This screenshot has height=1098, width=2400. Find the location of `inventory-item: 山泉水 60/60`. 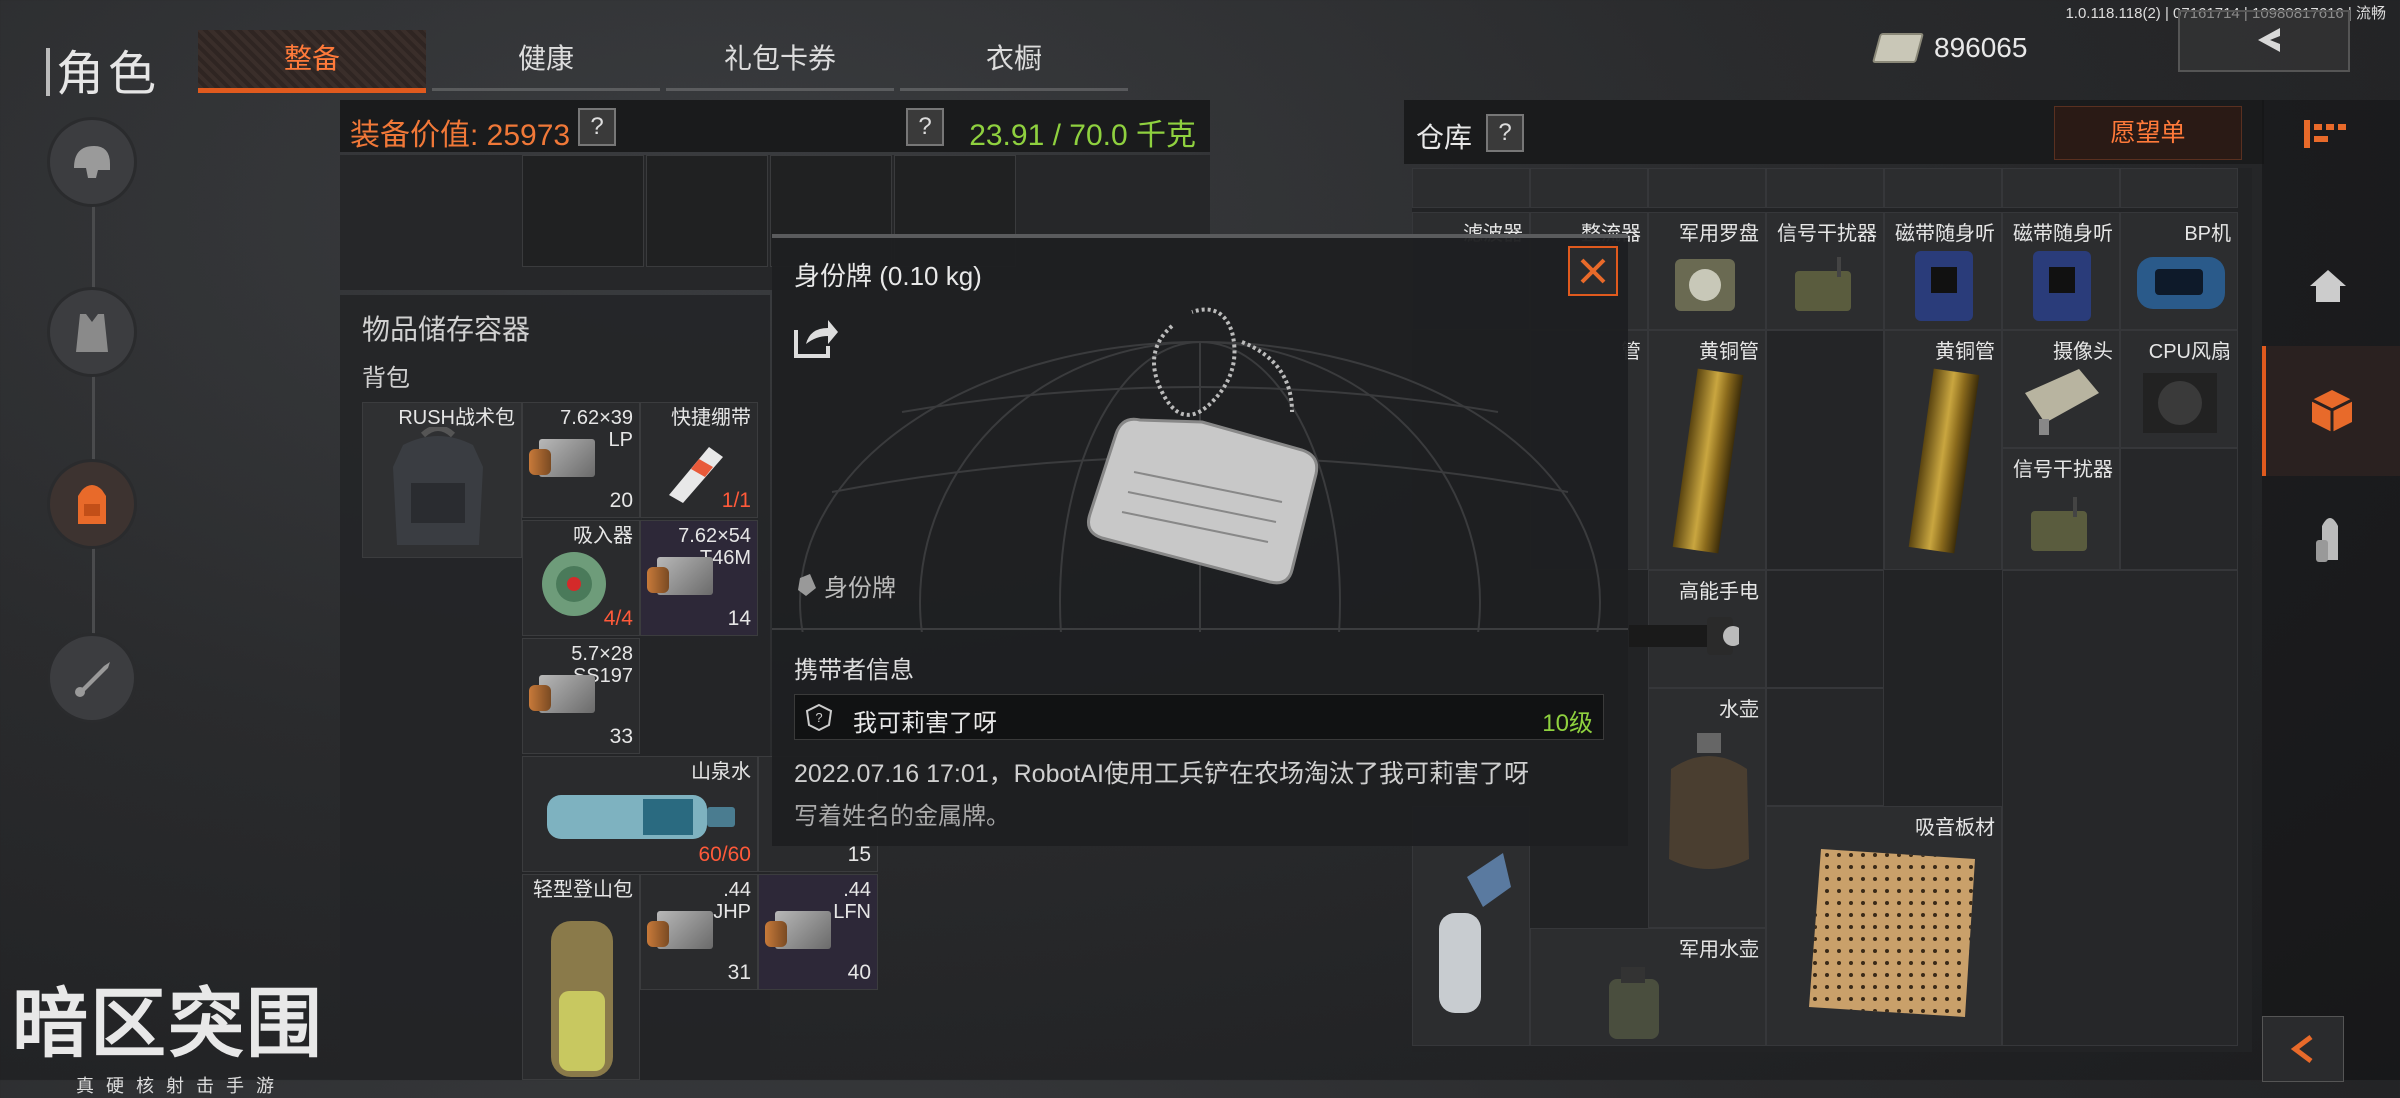

inventory-item: 山泉水 60/60 is located at coordinates (640, 814).